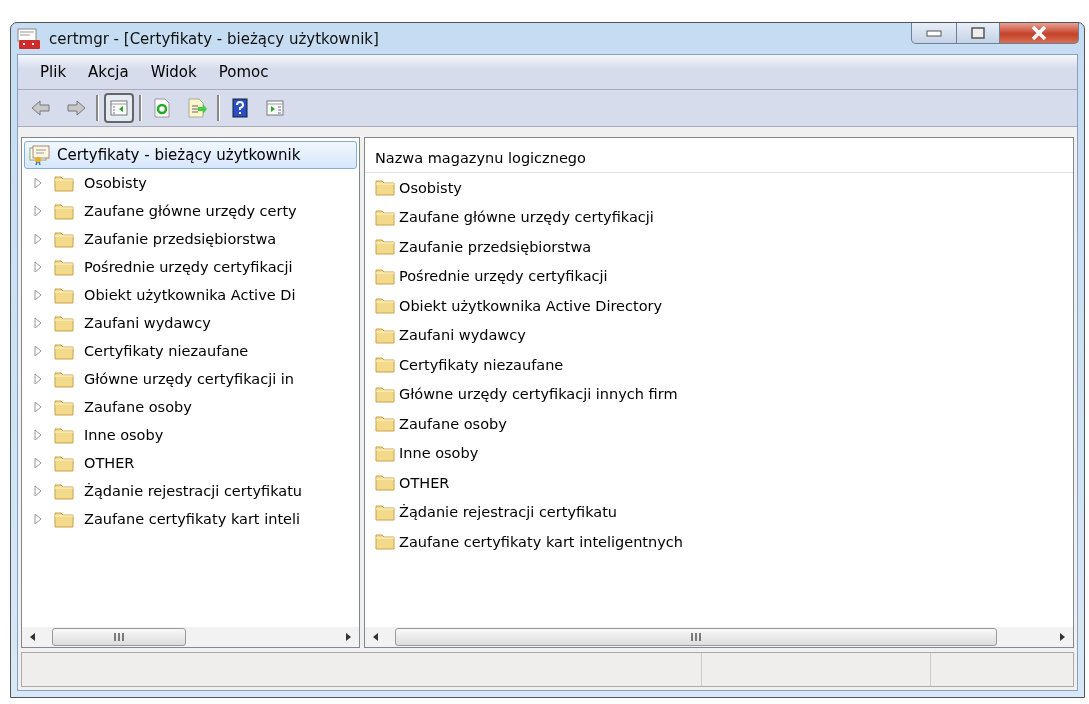 The image size is (1089, 704). Describe the element at coordinates (40, 155) in the screenshot. I see `certificate-store-icon` at that location.